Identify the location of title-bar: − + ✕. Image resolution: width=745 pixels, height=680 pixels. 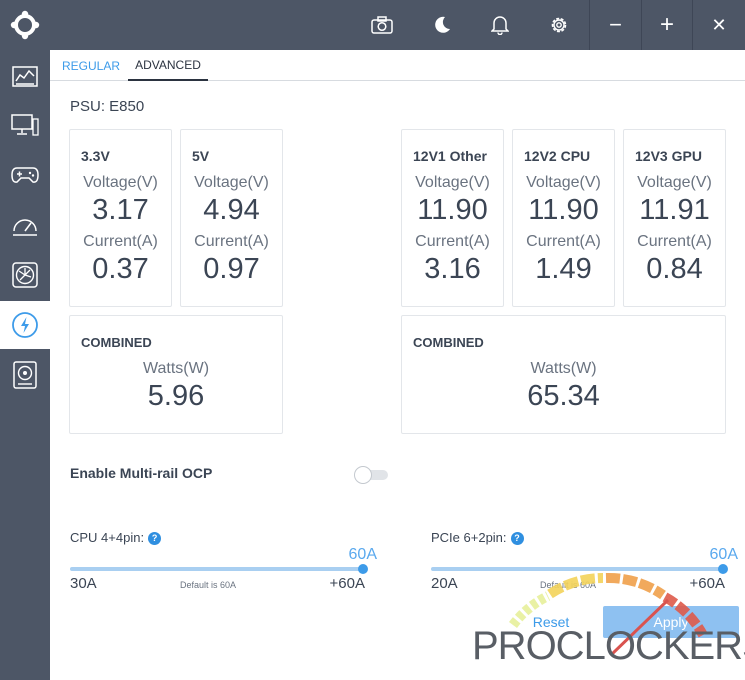
(372, 25).